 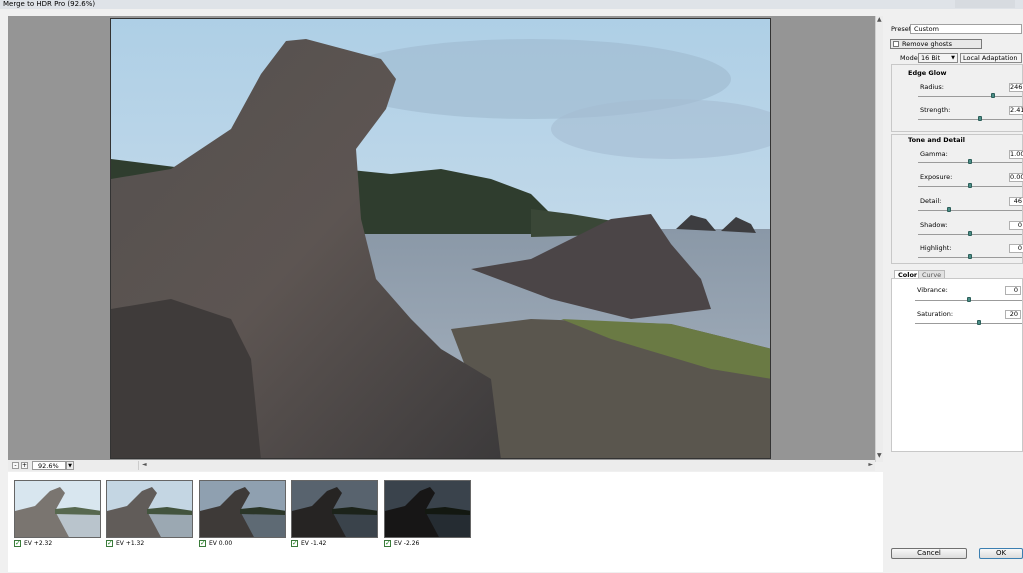 What do you see at coordinates (936, 248) in the screenshot?
I see `highlight-label: Highlight:` at bounding box center [936, 248].